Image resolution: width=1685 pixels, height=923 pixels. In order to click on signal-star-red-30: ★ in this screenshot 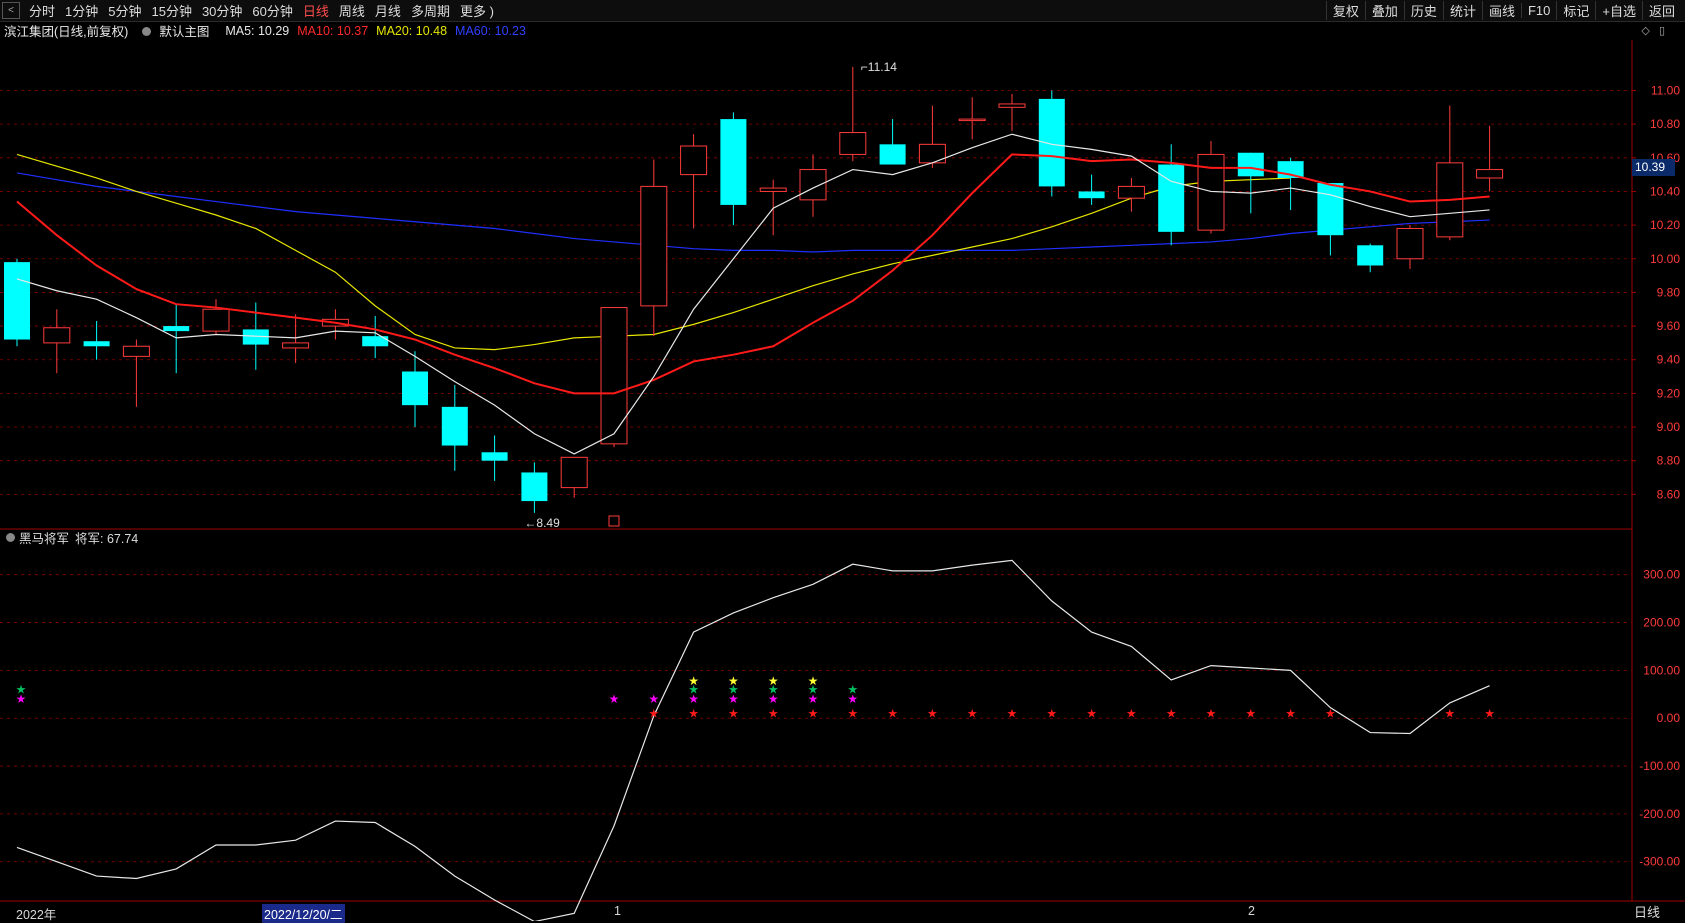, I will do `click(1211, 713)`.